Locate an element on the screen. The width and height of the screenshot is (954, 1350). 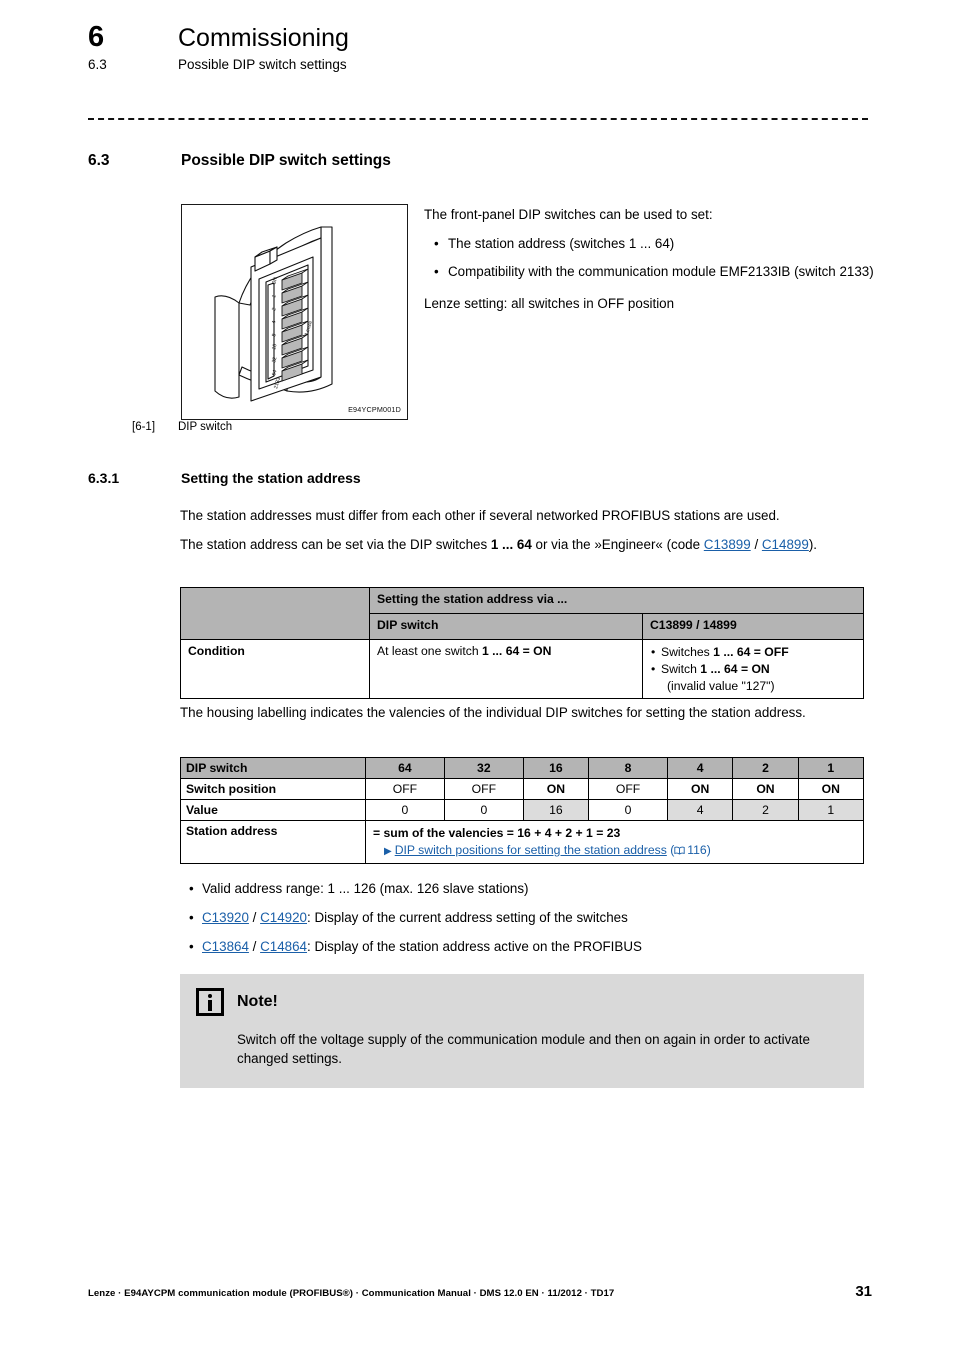
value-1: 1 is located at coordinates (831, 810).